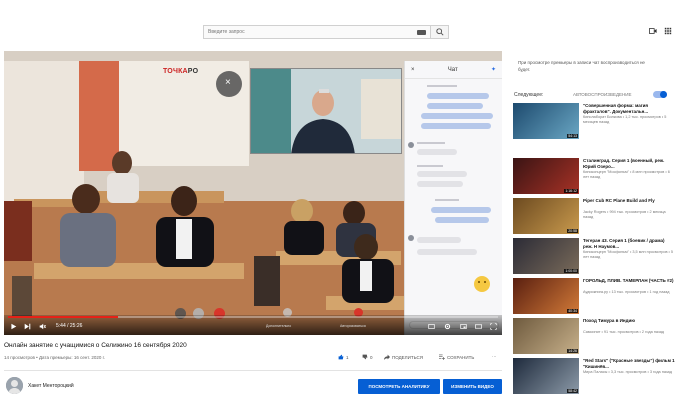  I want to click on play-icon, so click(13, 326).